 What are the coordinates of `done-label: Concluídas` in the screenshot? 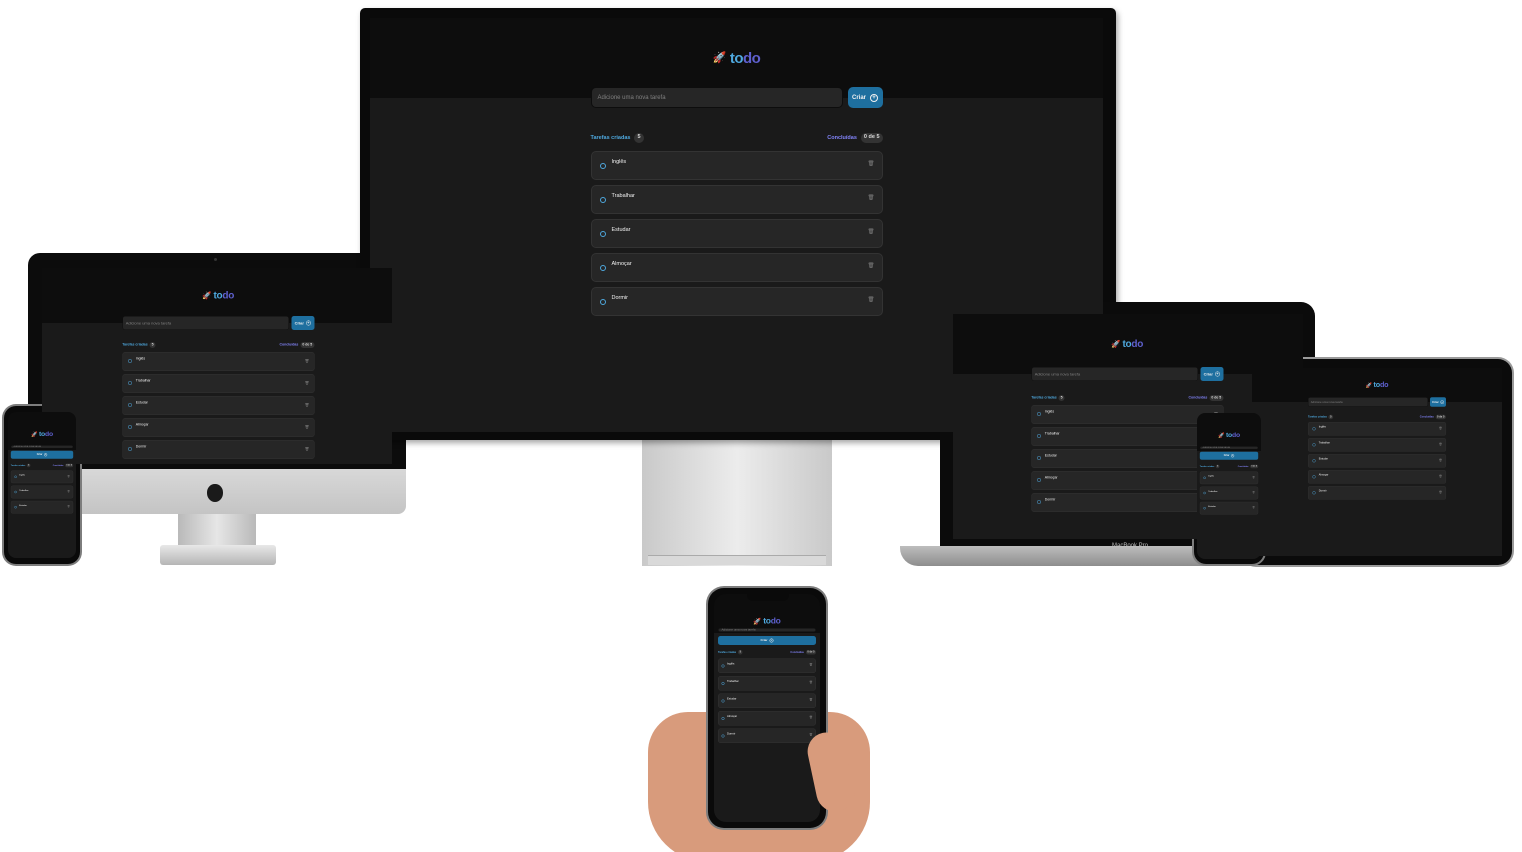 It's located at (842, 137).